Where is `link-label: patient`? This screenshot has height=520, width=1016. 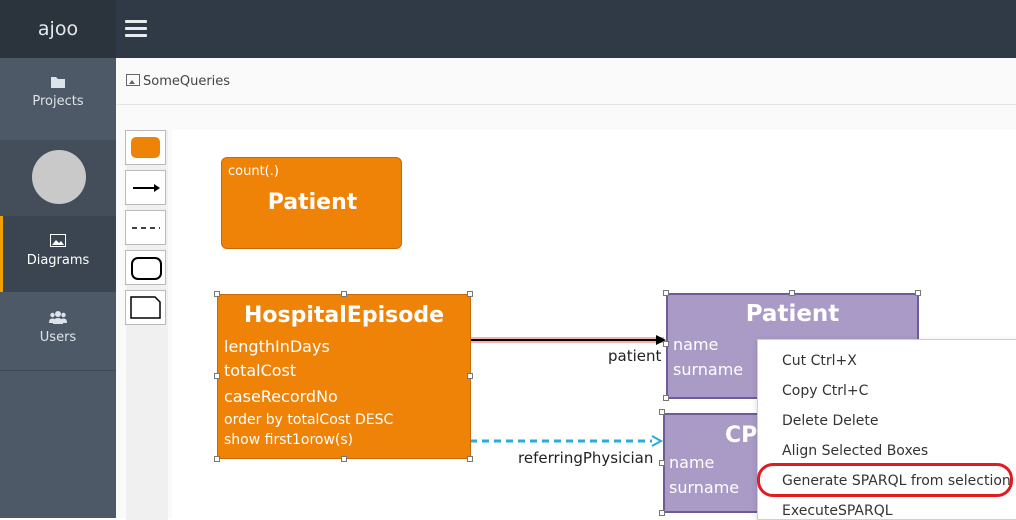 link-label: patient is located at coordinates (634, 356).